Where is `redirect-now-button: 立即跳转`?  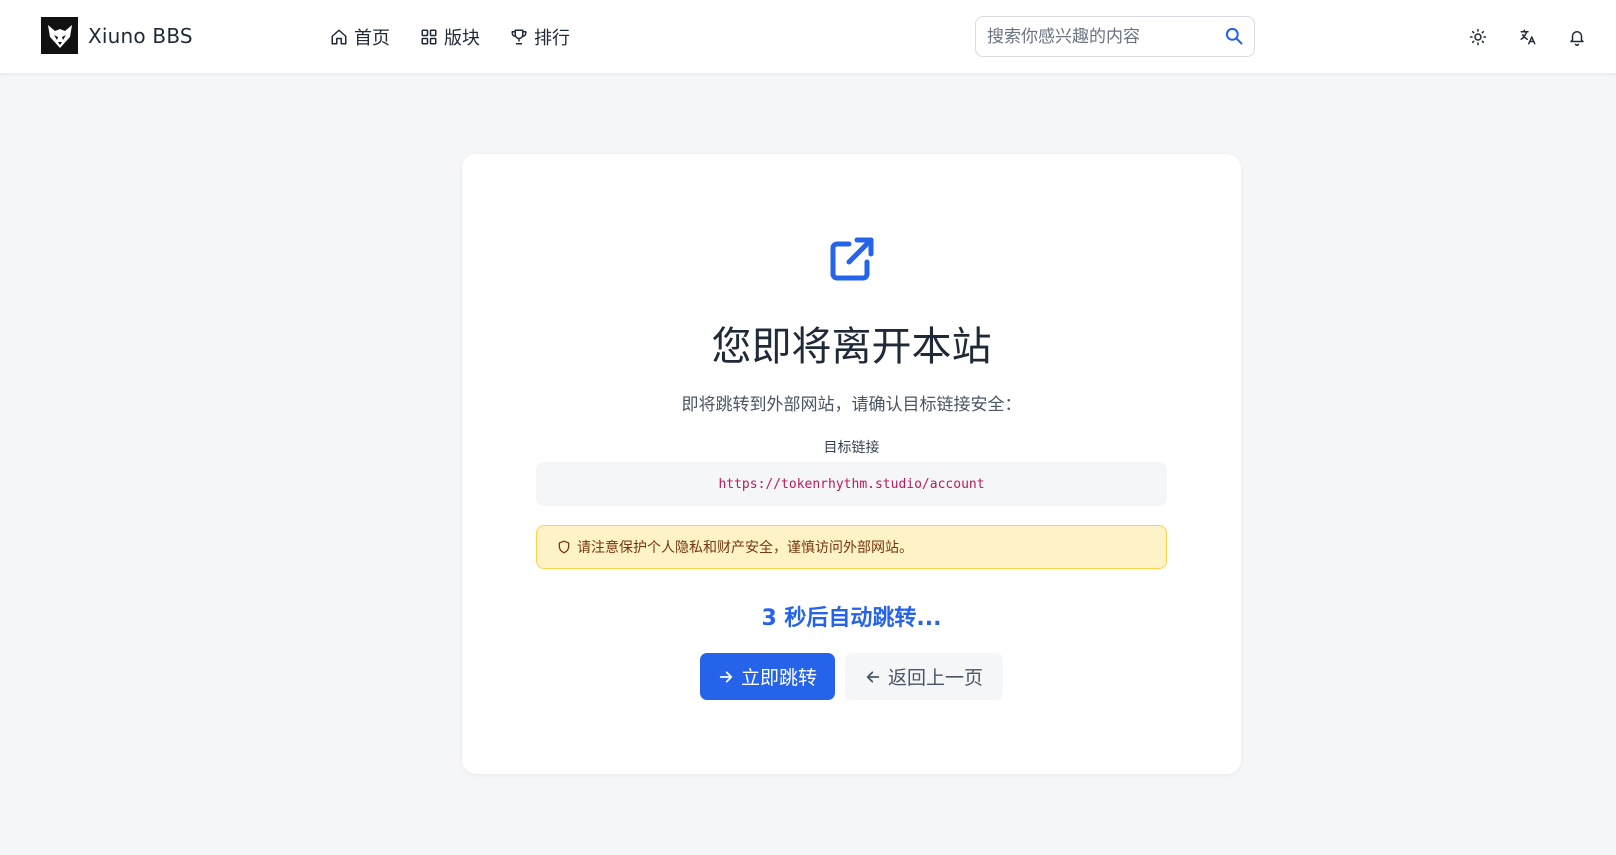
redirect-now-button: 立即跳转 is located at coordinates (767, 676).